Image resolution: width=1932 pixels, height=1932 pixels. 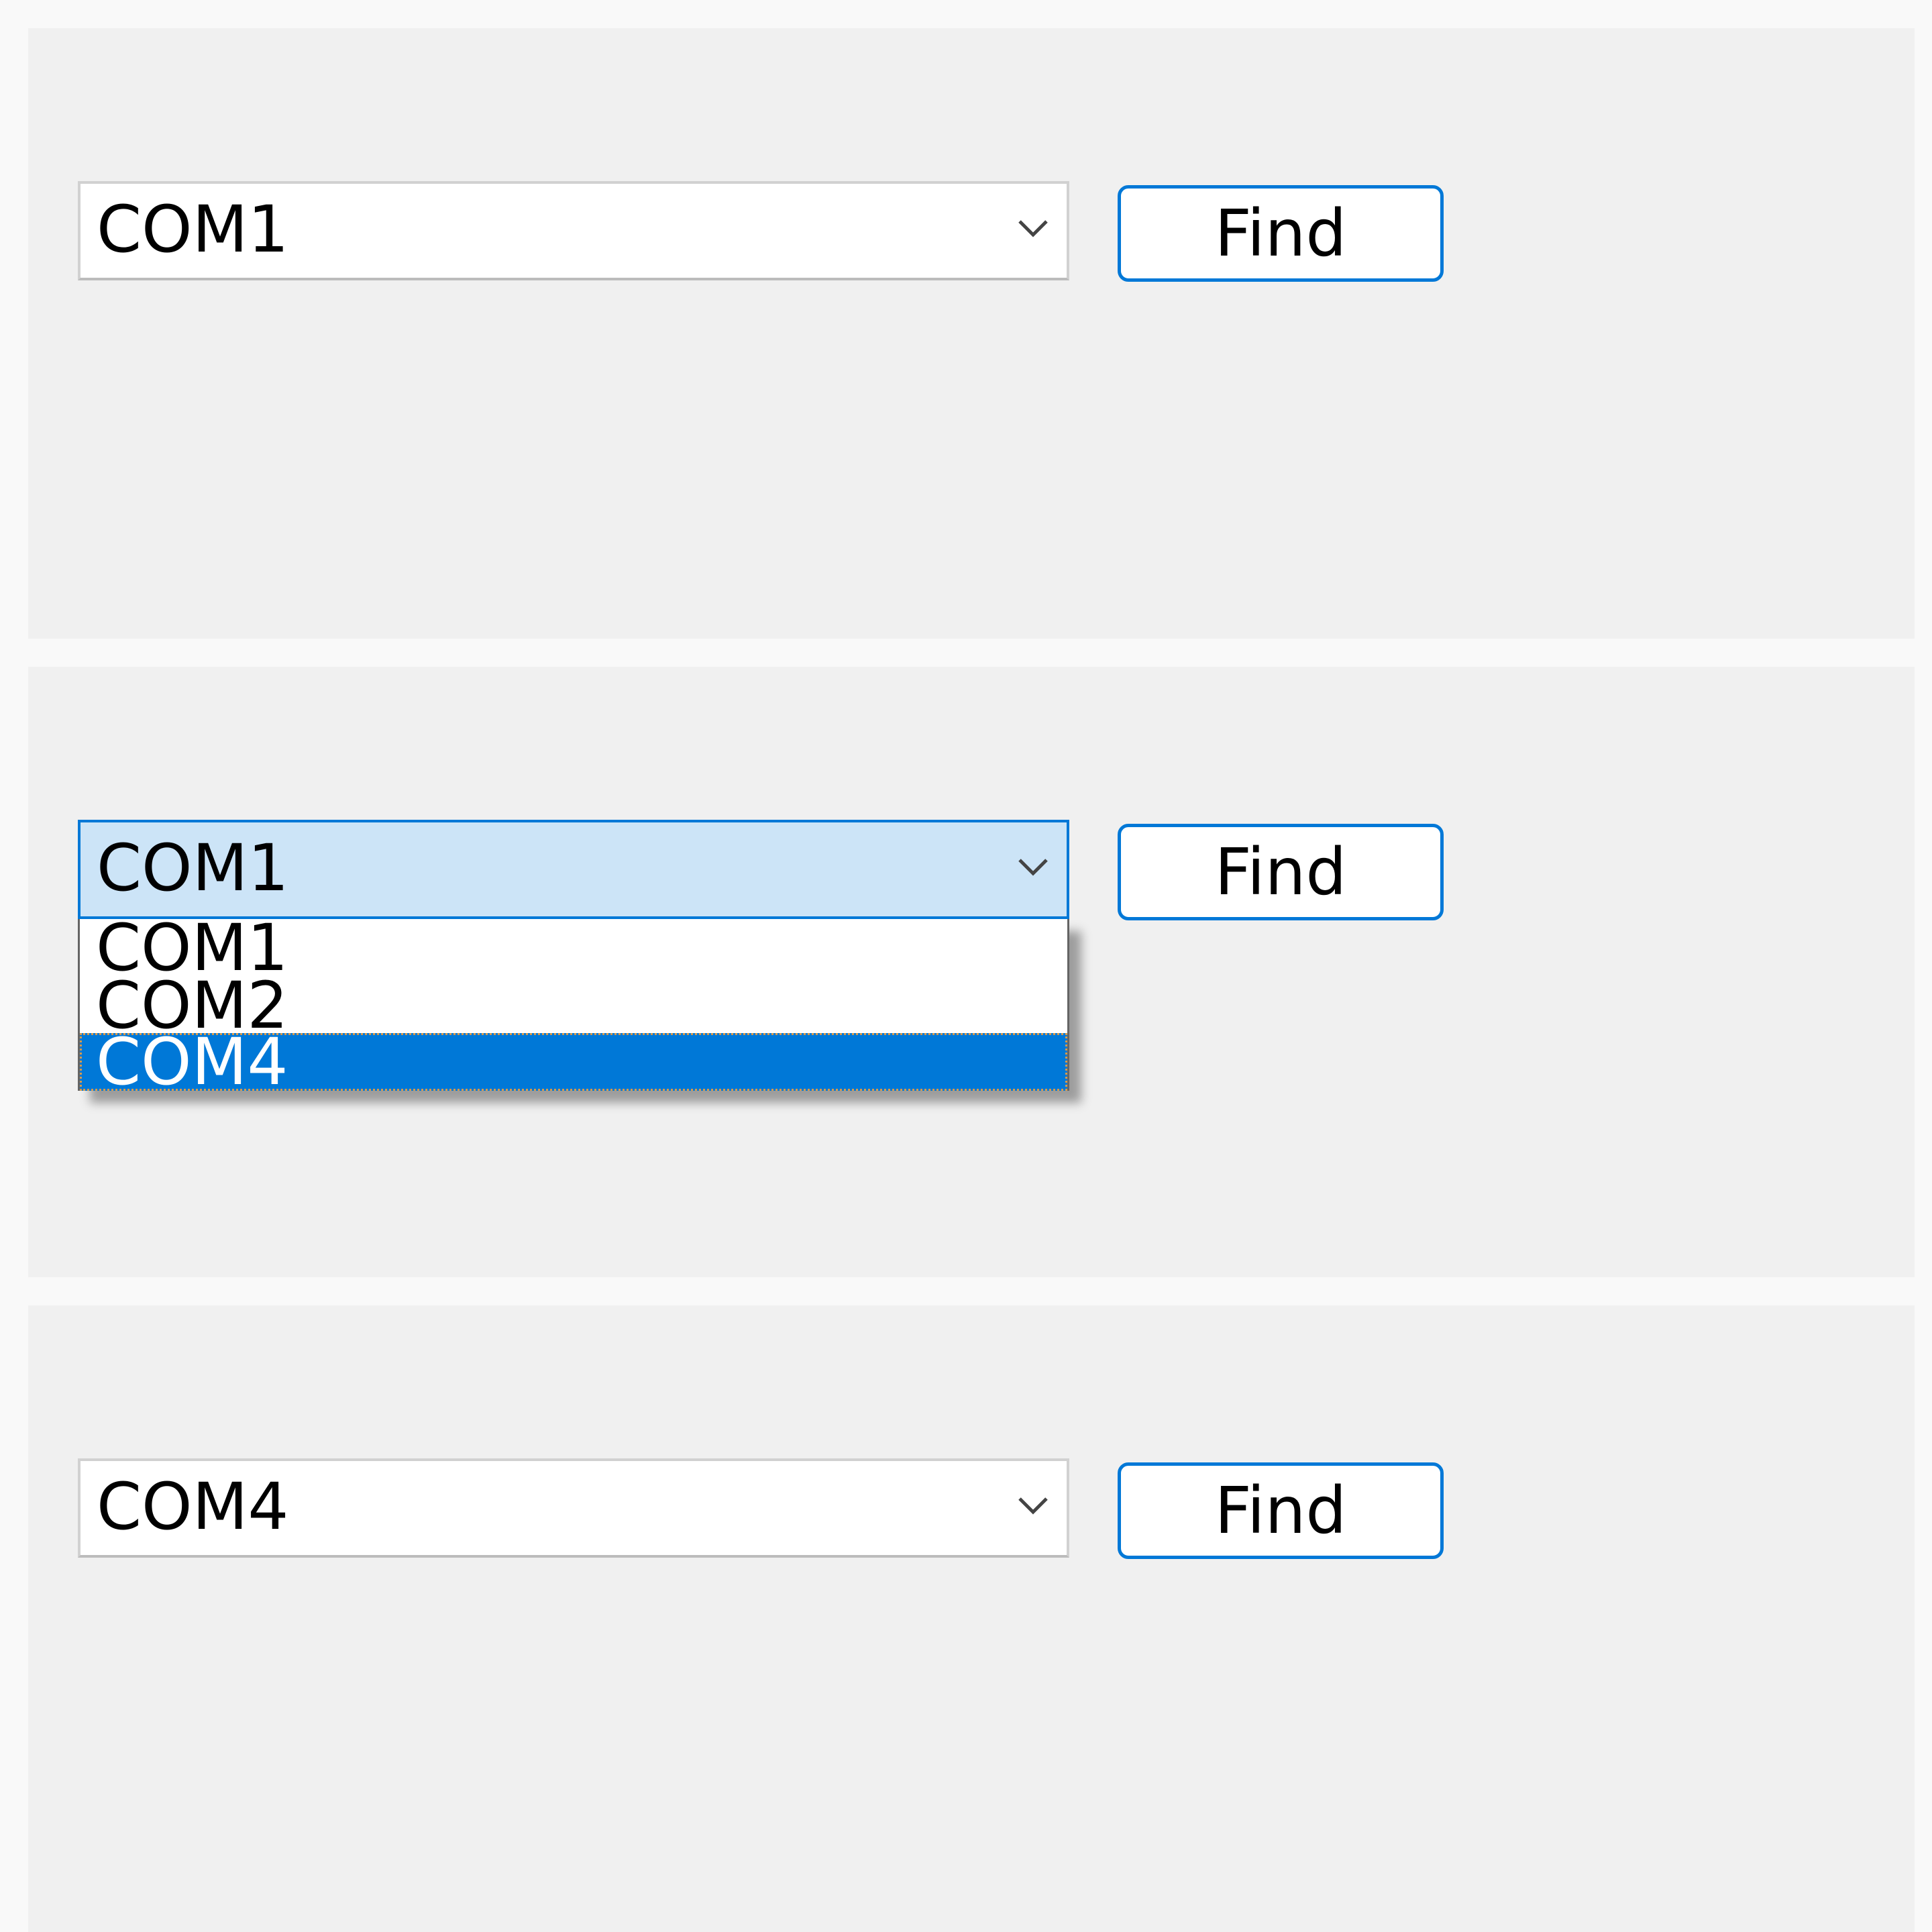 What do you see at coordinates (573, 1062) in the screenshot?
I see `dropdown-option-com4-highlighted: COM4` at bounding box center [573, 1062].